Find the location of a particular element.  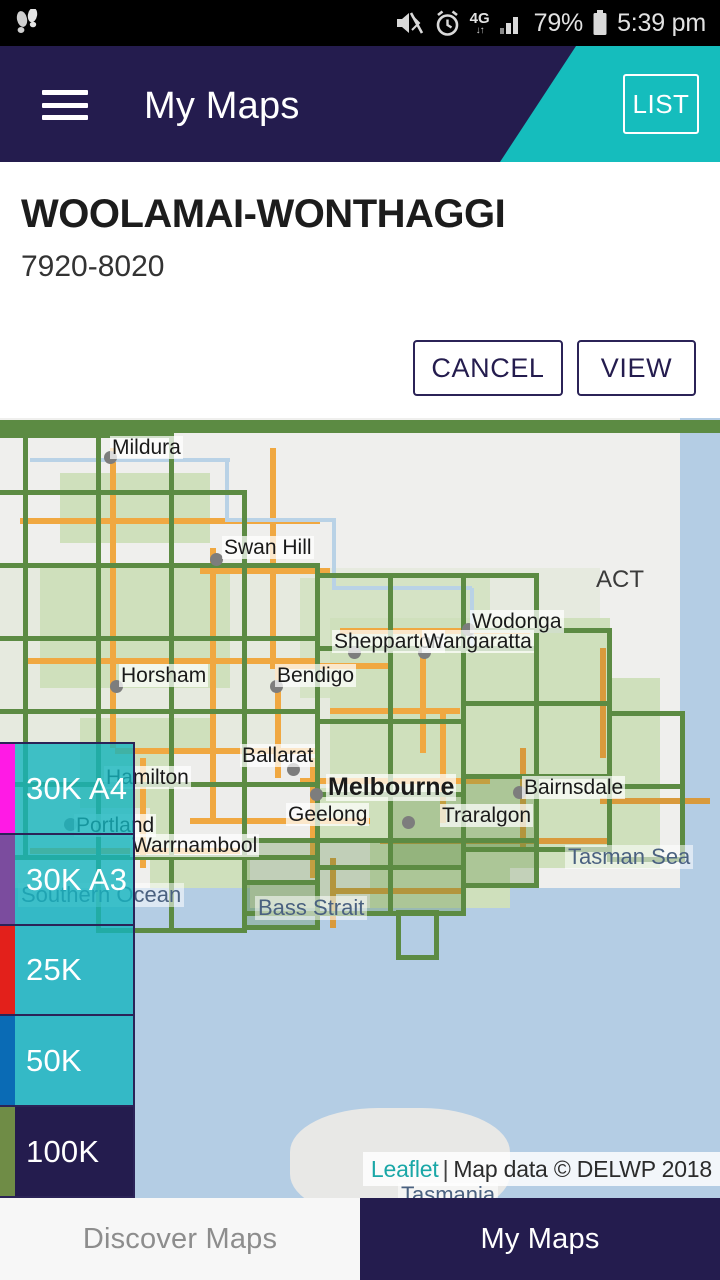

legend-item-30k-a4: 30K A4 is located at coordinates (66, 789).